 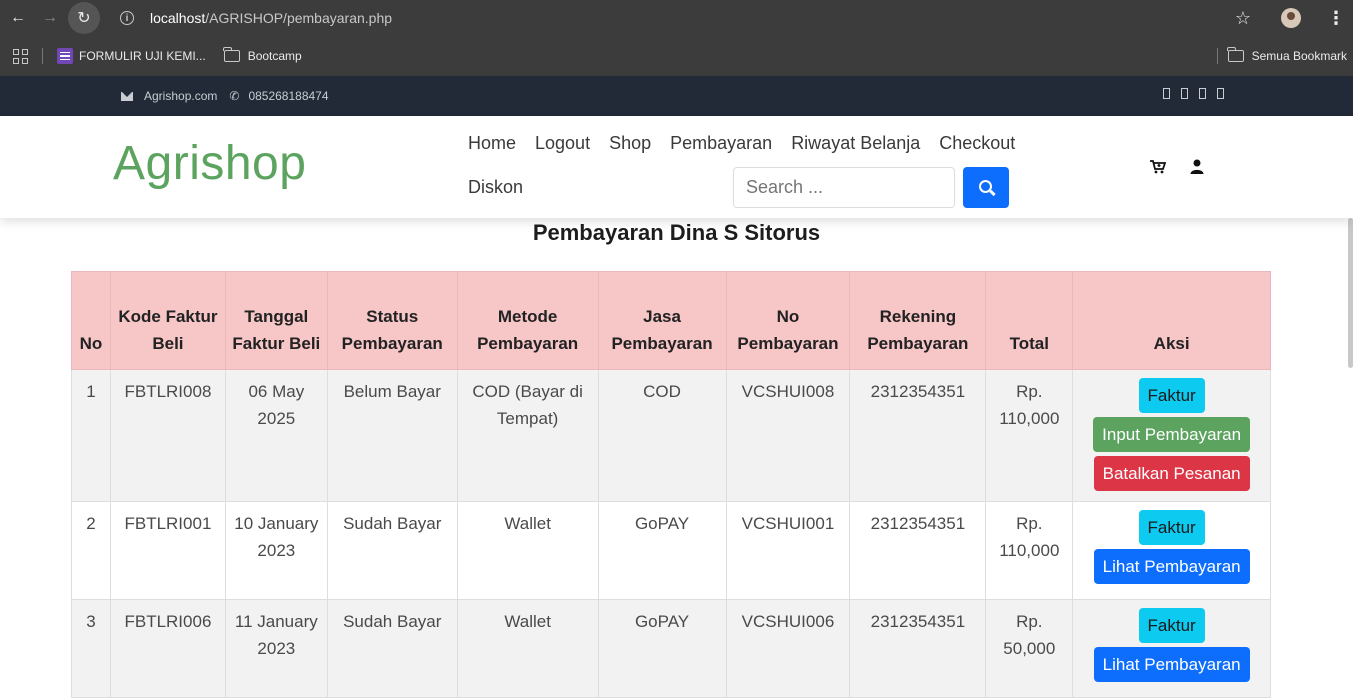 I want to click on cell-no-pembayaran: VCSHUI008, so click(x=788, y=435).